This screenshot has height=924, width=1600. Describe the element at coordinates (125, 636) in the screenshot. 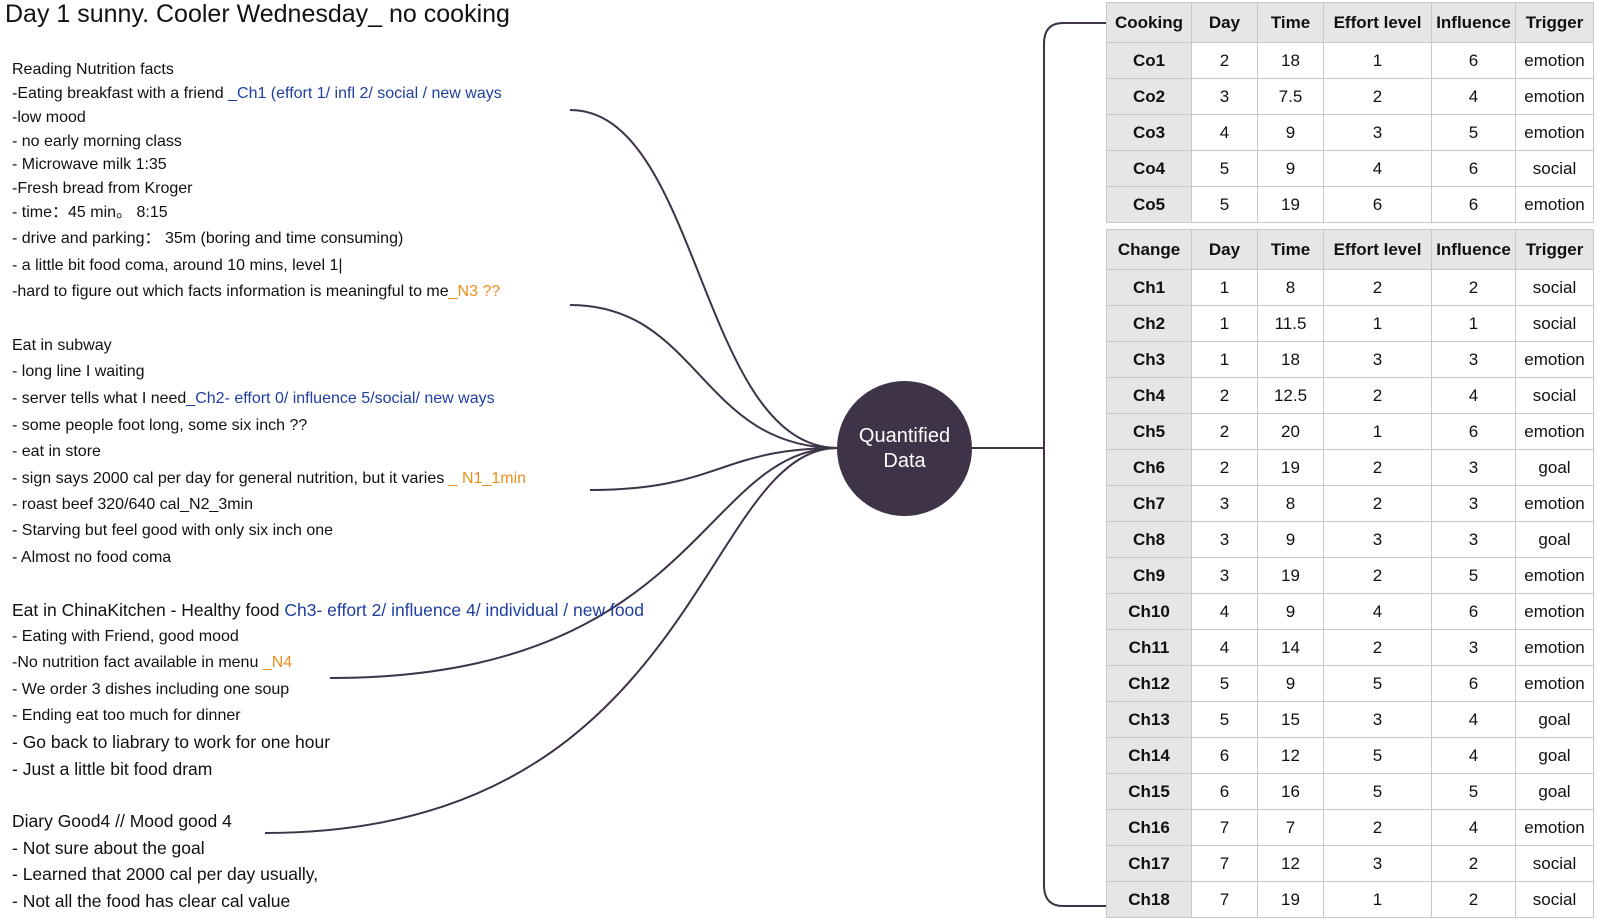

I see `note-text: - Eating with Friend, good mood` at that location.